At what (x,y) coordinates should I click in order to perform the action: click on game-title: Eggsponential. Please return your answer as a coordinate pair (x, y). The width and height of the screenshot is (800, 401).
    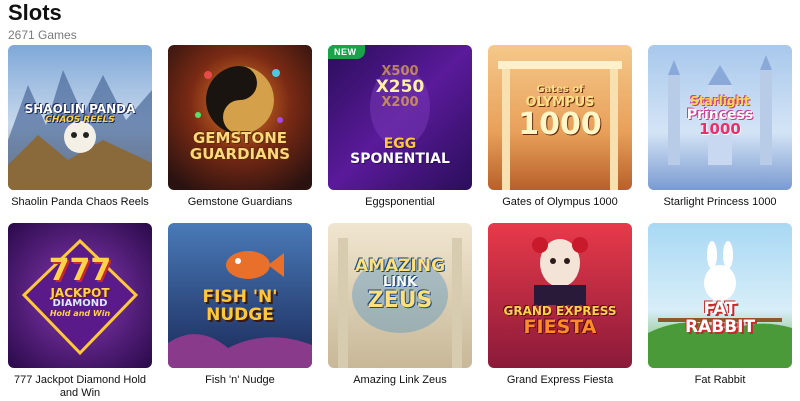
    Looking at the image, I should click on (400, 202).